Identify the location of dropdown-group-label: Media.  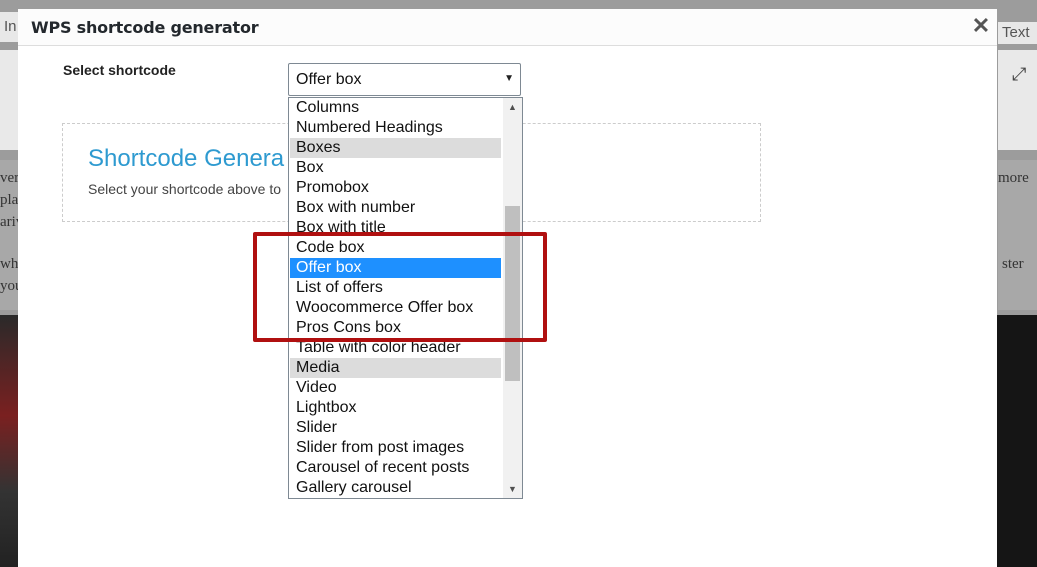
(395, 368).